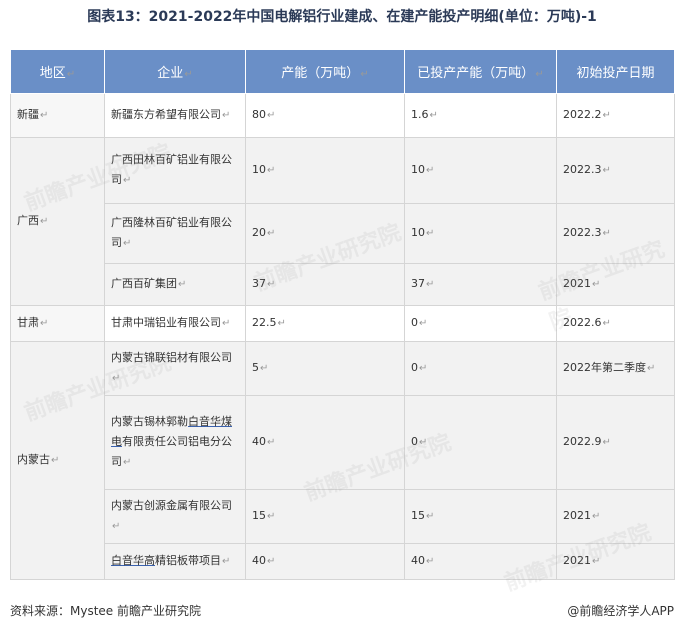 The image size is (684, 631). I want to click on capacity-cell: 22.5↵, so click(325, 323).